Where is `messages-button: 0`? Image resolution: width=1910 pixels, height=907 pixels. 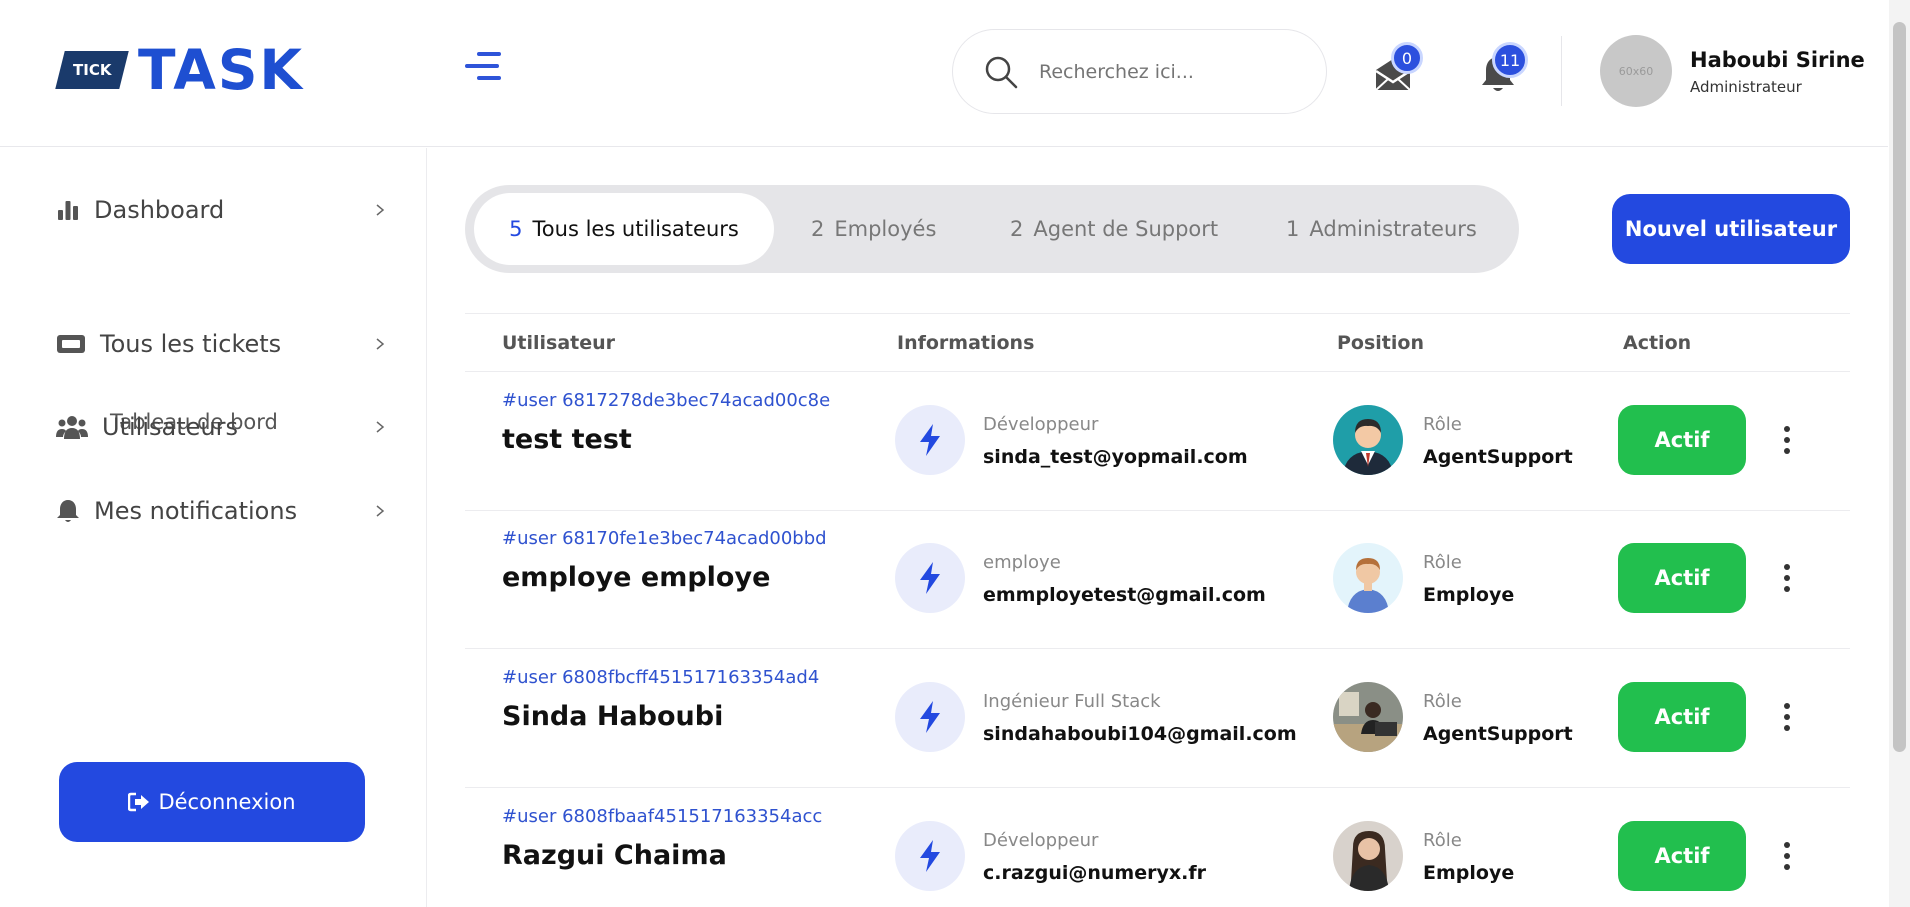 messages-button: 0 is located at coordinates (1398, 68).